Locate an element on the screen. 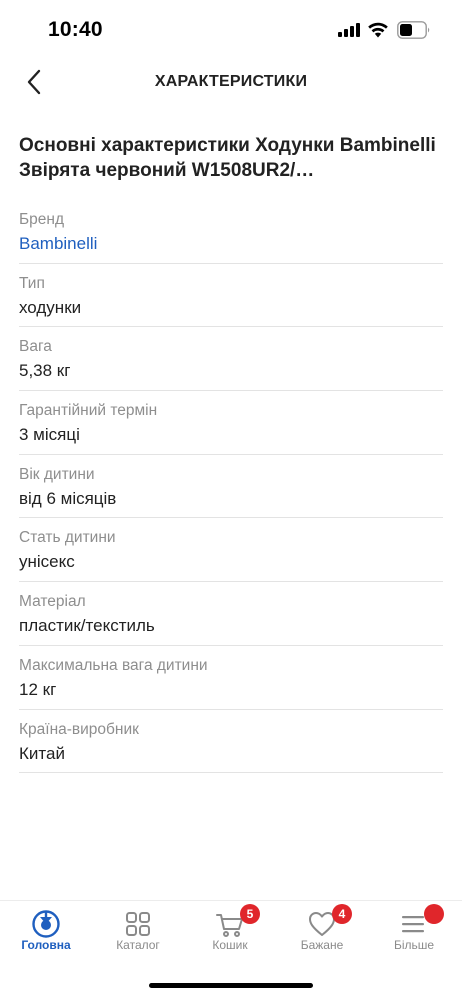 This screenshot has height=999, width=462. spec-label: Матеріал is located at coordinates (52, 602).